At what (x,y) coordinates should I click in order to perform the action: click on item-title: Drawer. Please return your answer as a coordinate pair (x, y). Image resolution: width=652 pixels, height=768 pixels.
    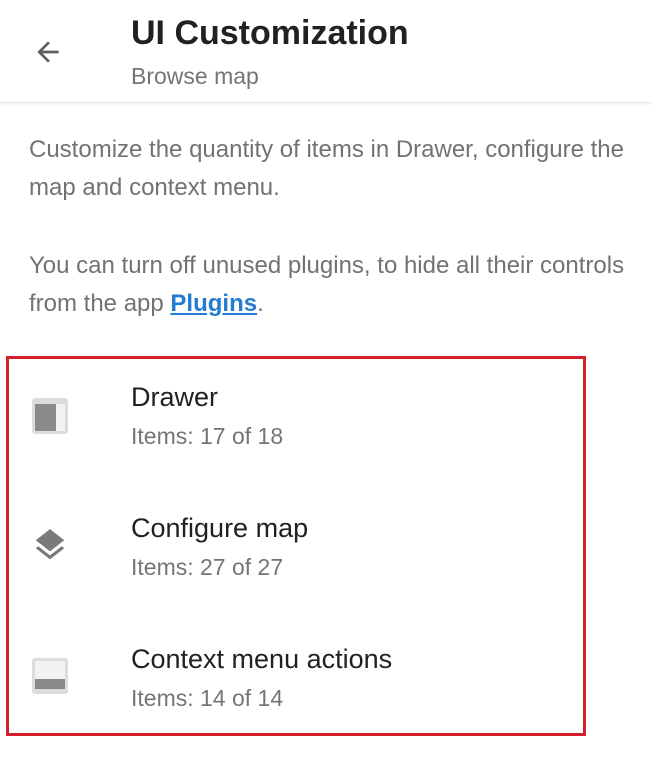
    Looking at the image, I should click on (175, 397).